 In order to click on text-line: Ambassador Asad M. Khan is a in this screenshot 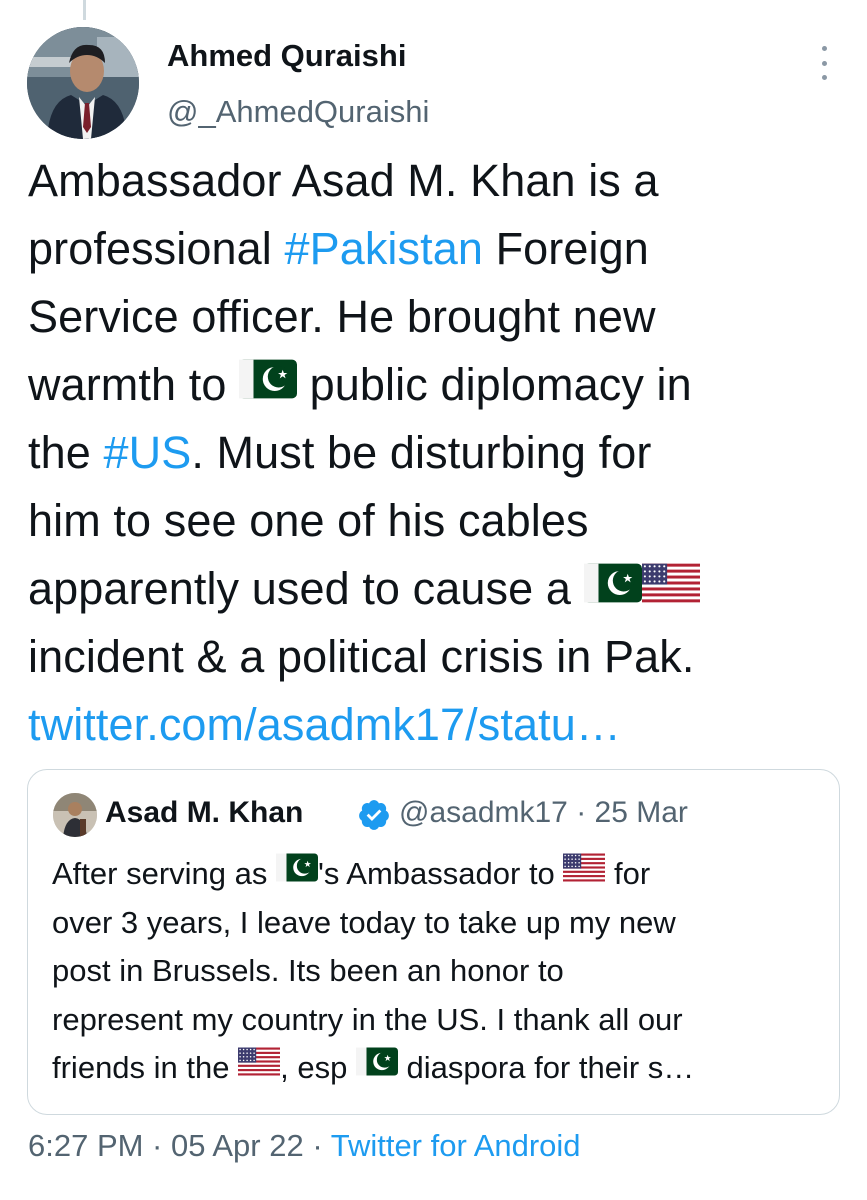, I will do `click(443, 181)`.